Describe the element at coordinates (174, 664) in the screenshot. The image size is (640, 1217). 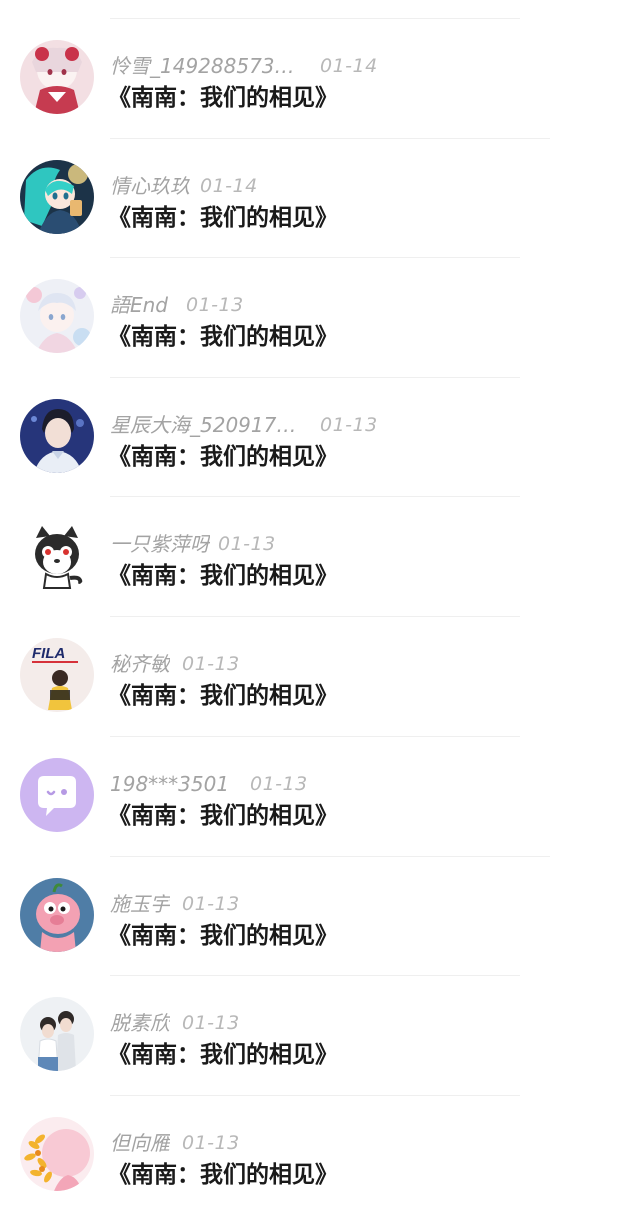
I see `comment-meta: 秘齐敏 01-13` at that location.